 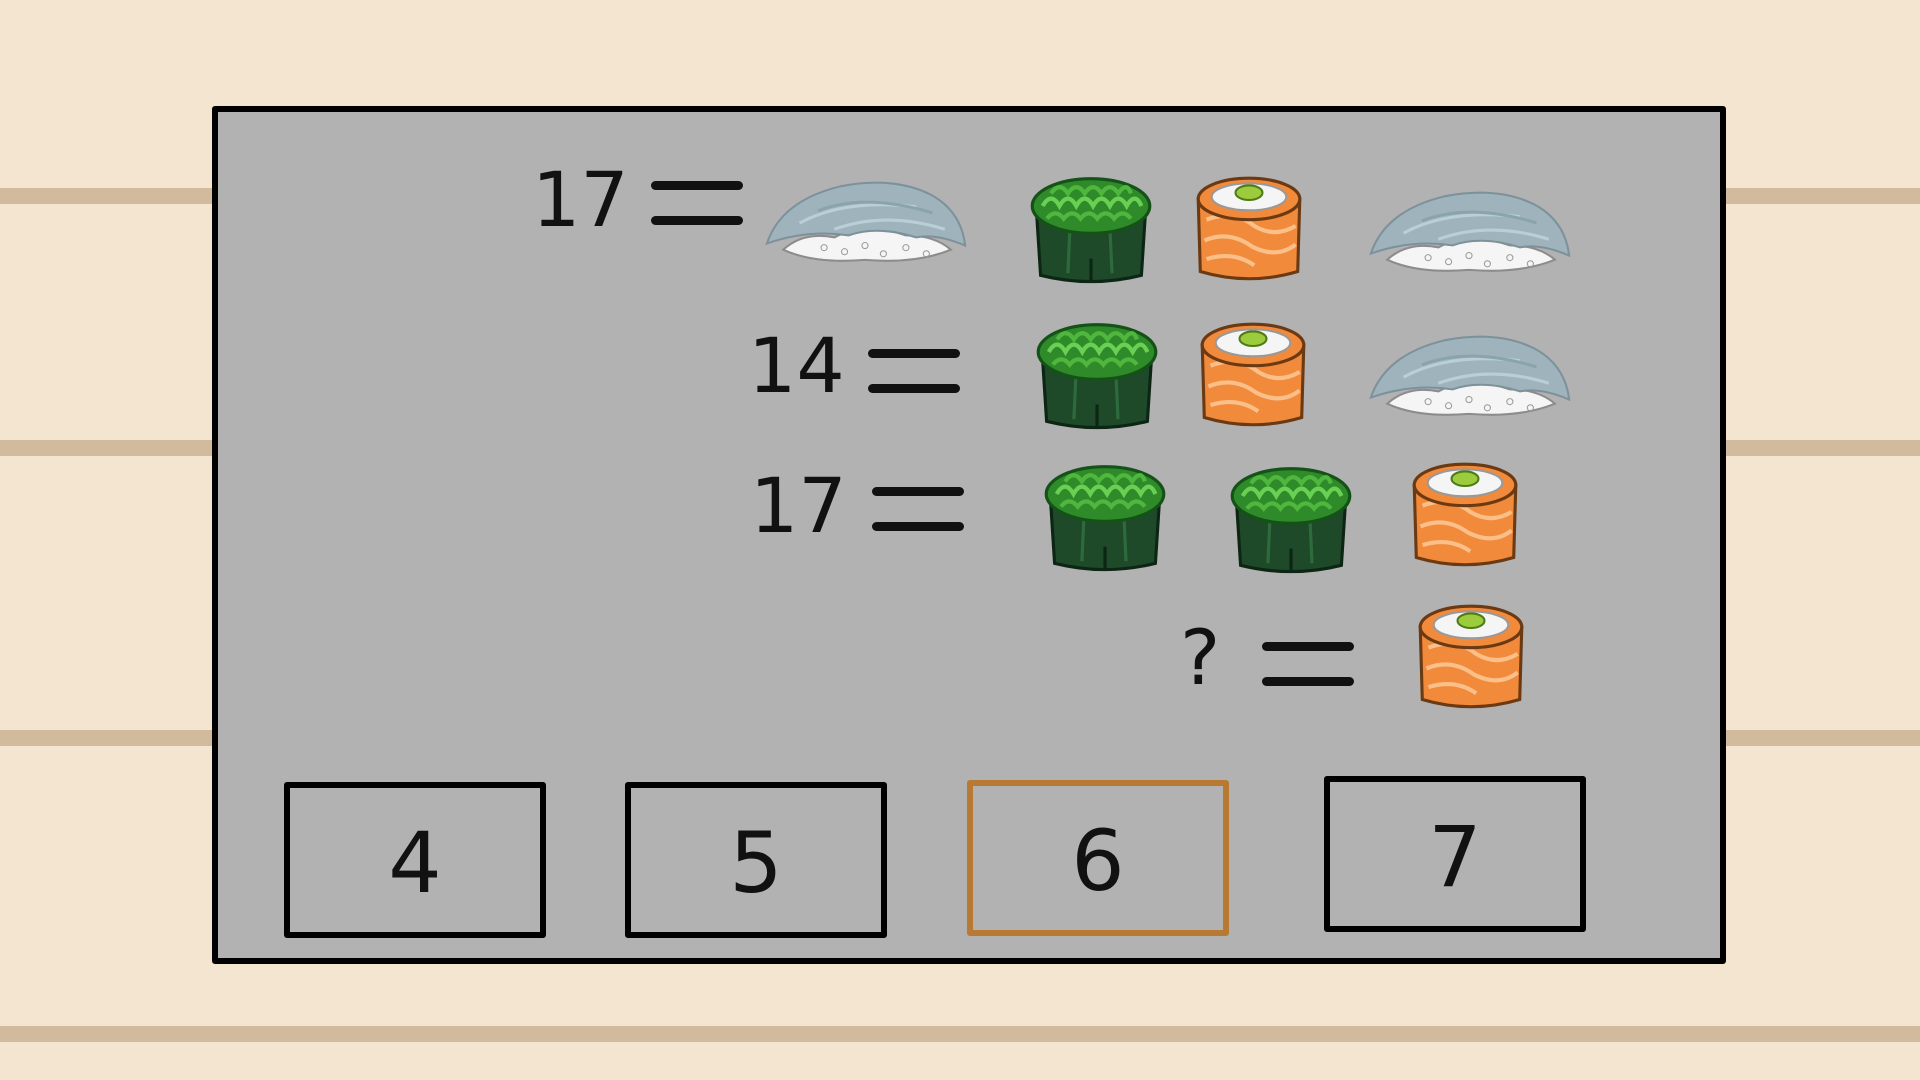 What do you see at coordinates (756, 863) in the screenshot?
I see `answer-label: 5` at bounding box center [756, 863].